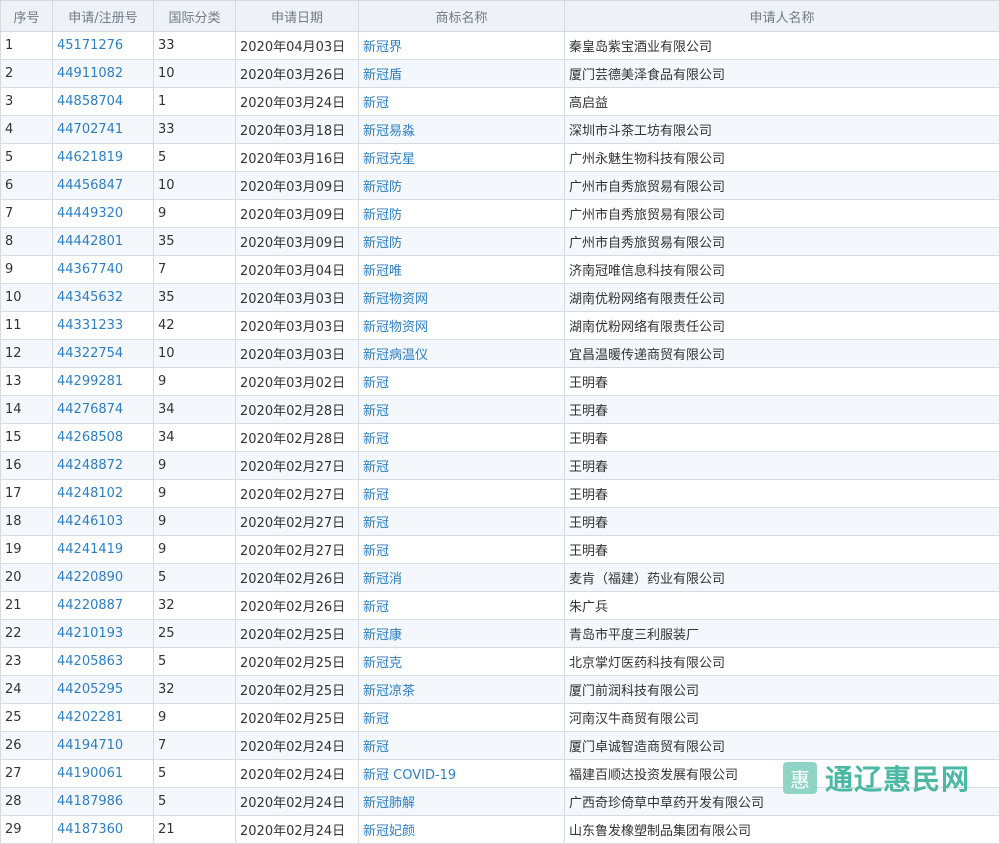  What do you see at coordinates (462, 578) in the screenshot?
I see `cell-trademark-name: 新冠消` at bounding box center [462, 578].